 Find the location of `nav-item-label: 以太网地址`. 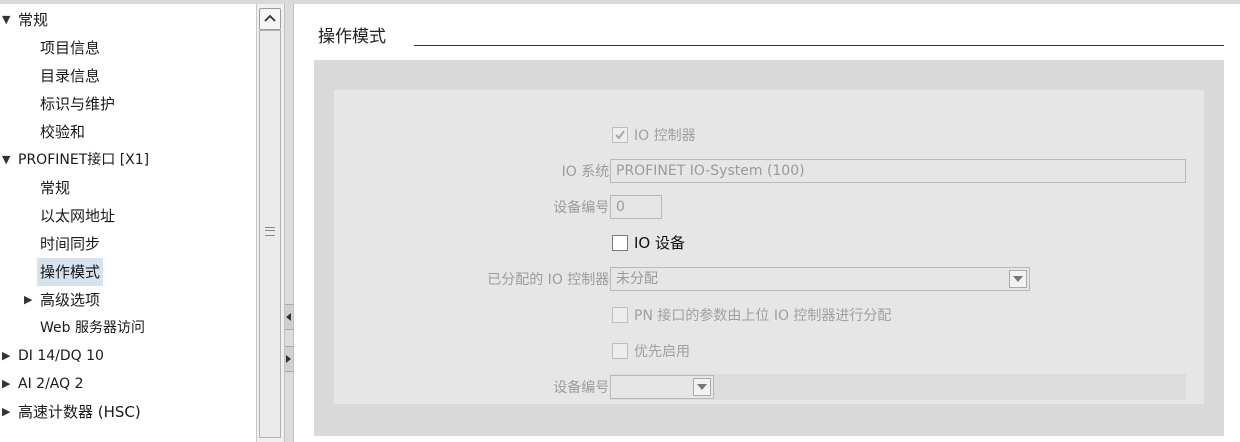

nav-item-label: 以太网地址 is located at coordinates (78, 216).